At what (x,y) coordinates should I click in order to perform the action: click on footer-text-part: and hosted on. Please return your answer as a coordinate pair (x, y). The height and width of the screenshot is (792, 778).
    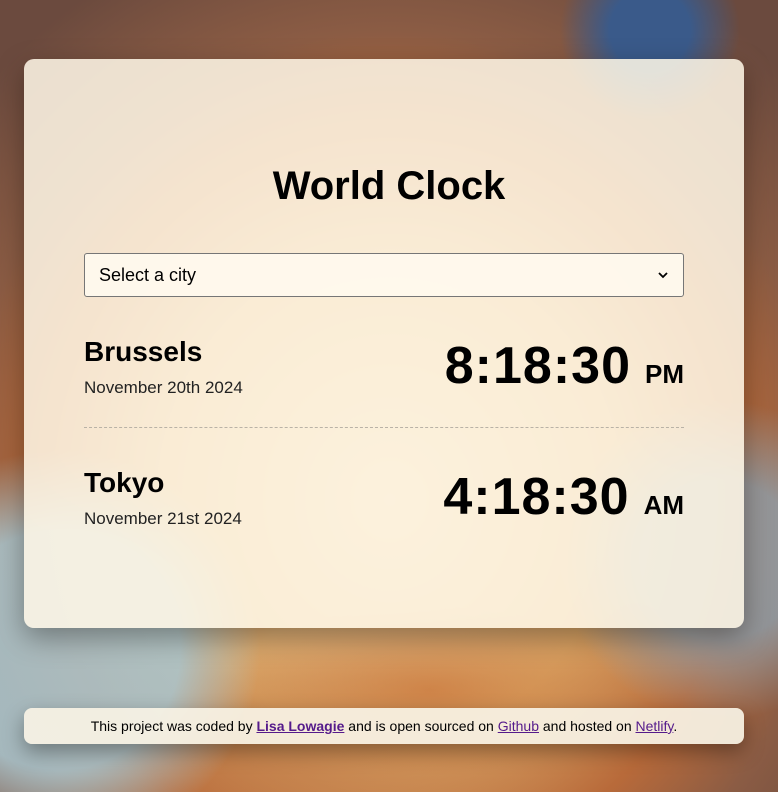
    Looking at the image, I should click on (587, 726).